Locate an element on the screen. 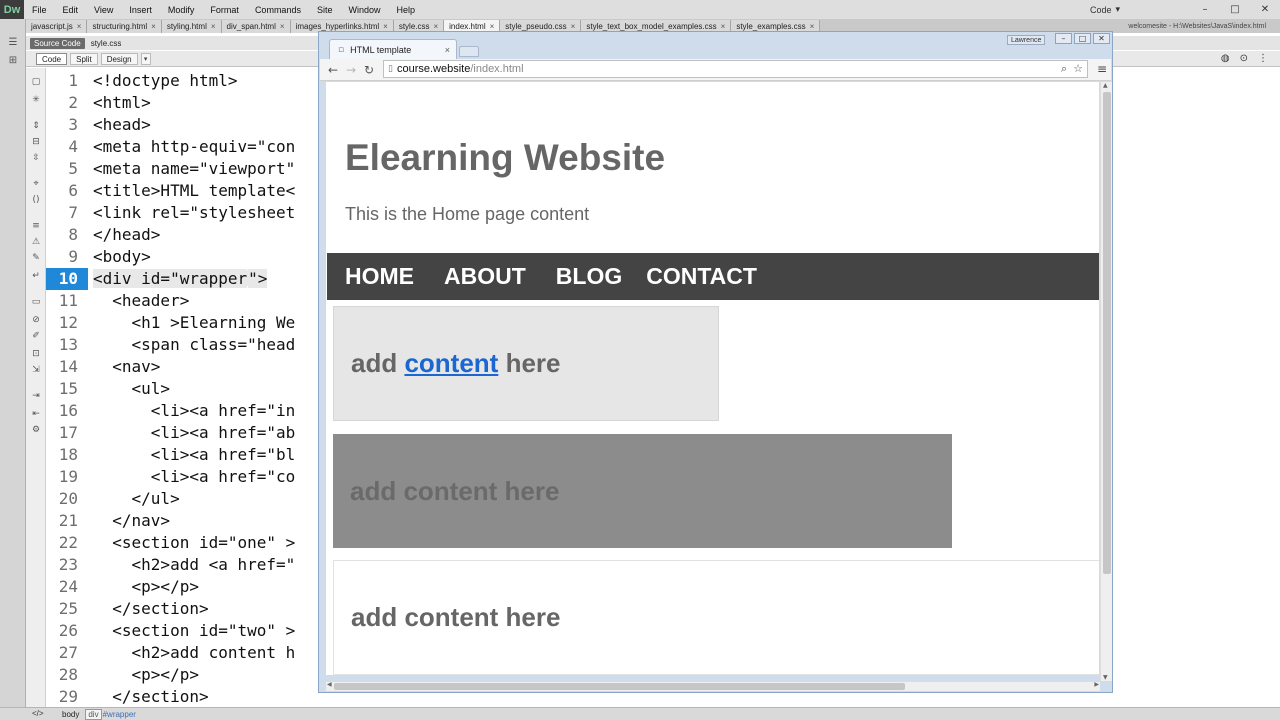  design-view-button: Design is located at coordinates (119, 58).